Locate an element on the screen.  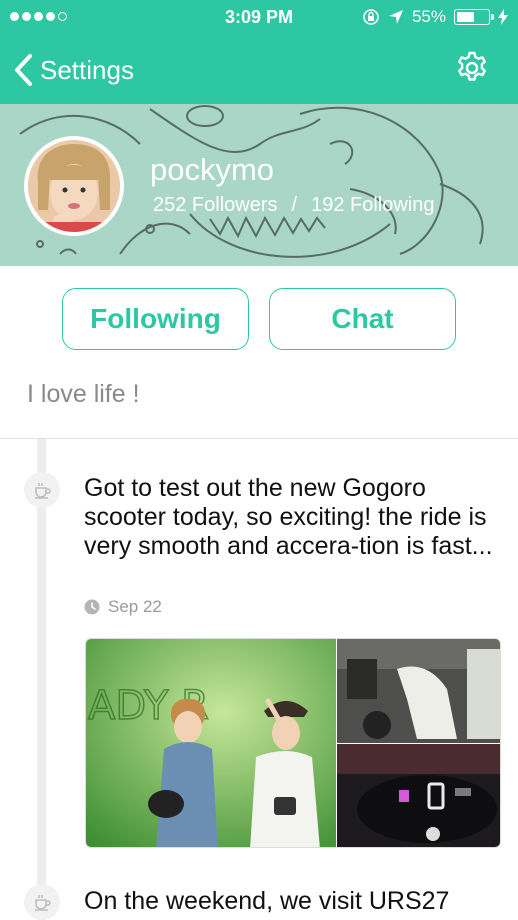
back-button-label: Settings is located at coordinates (87, 69).